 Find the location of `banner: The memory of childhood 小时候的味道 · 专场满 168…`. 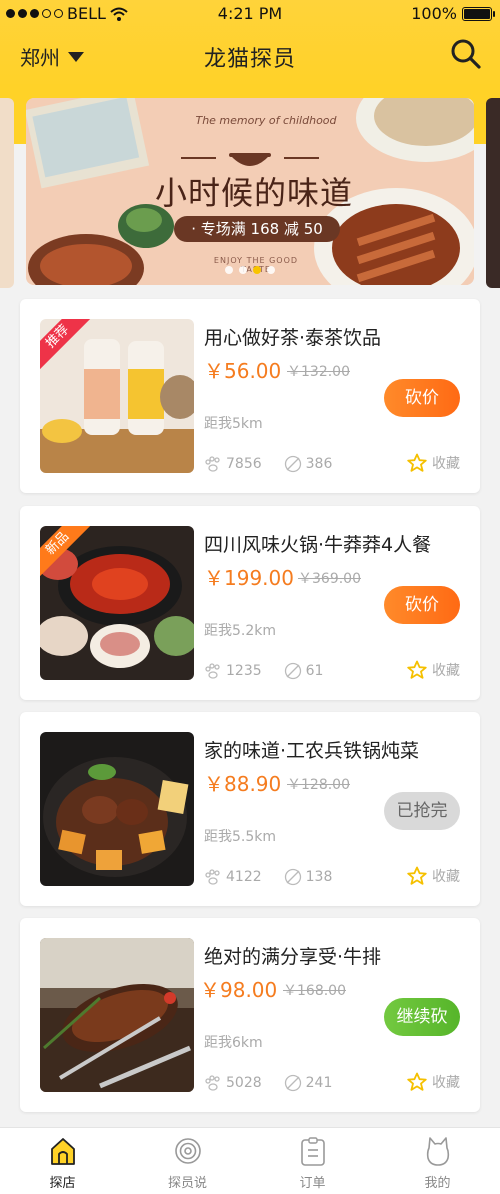

banner: The memory of childhood 小时候的味道 · 专场满 168… is located at coordinates (250, 191).